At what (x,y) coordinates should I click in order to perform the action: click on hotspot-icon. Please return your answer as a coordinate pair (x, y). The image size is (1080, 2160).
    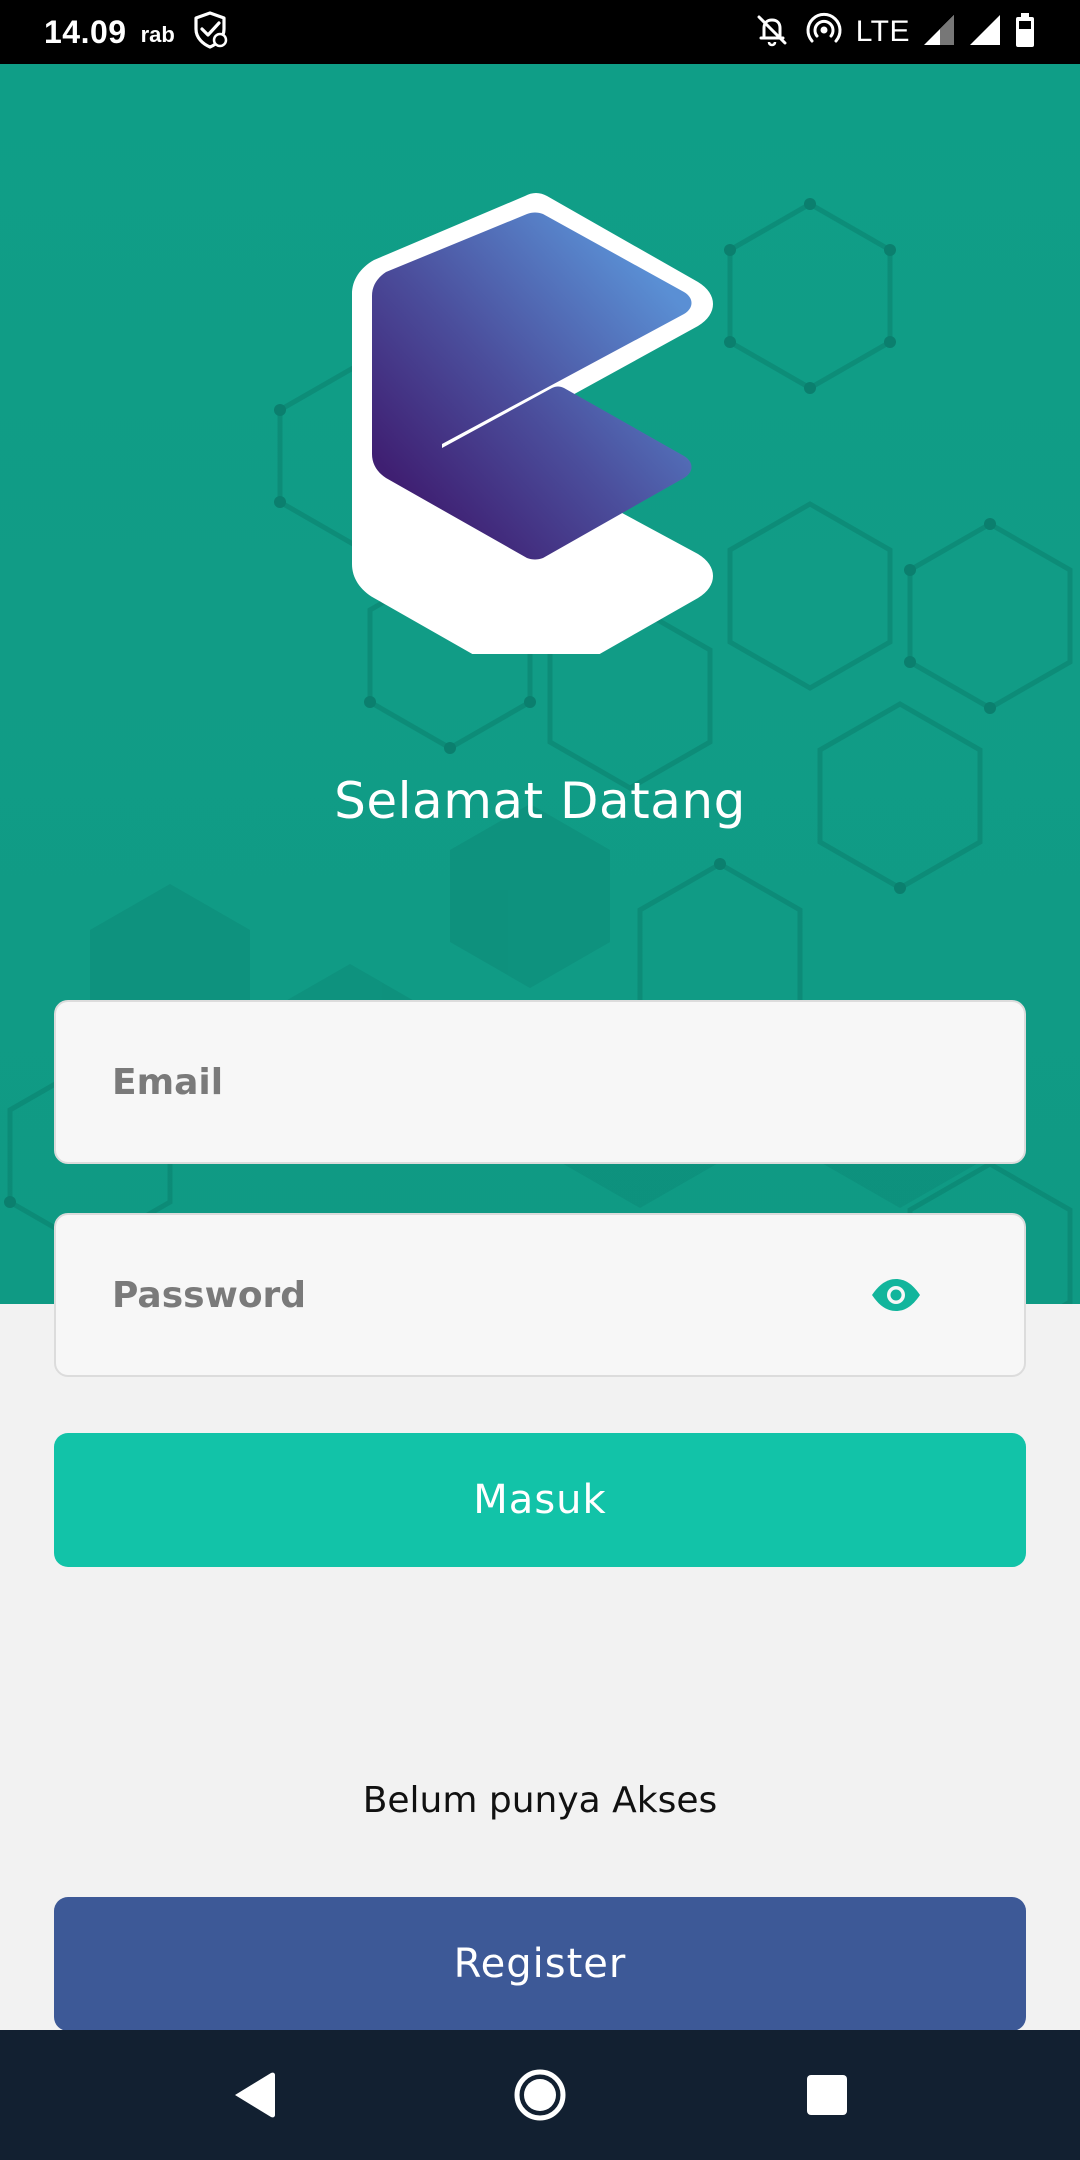
    Looking at the image, I should click on (824, 32).